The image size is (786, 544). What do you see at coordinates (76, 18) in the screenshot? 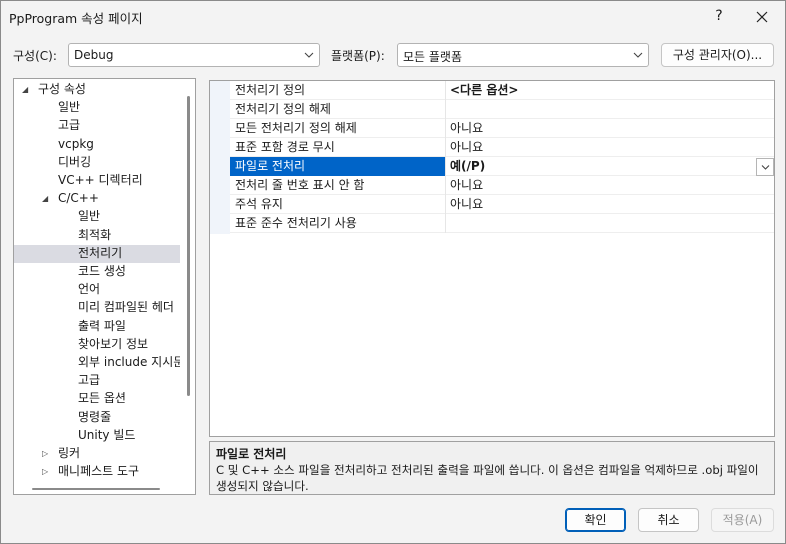
I see `window-title: PpProgram 속성 페이지` at bounding box center [76, 18].